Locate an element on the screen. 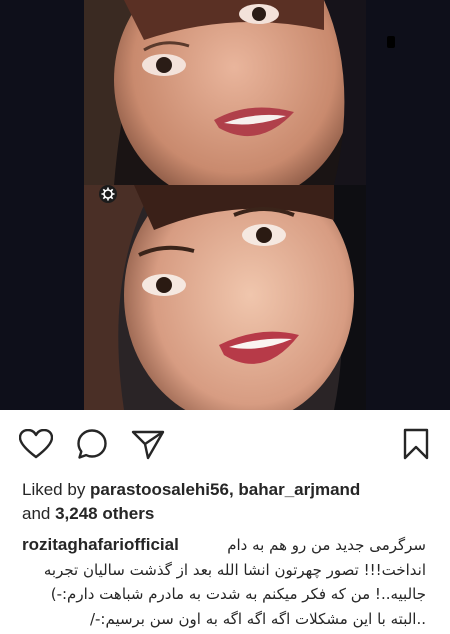 The width and height of the screenshot is (450, 634). save-button is located at coordinates (416, 444).